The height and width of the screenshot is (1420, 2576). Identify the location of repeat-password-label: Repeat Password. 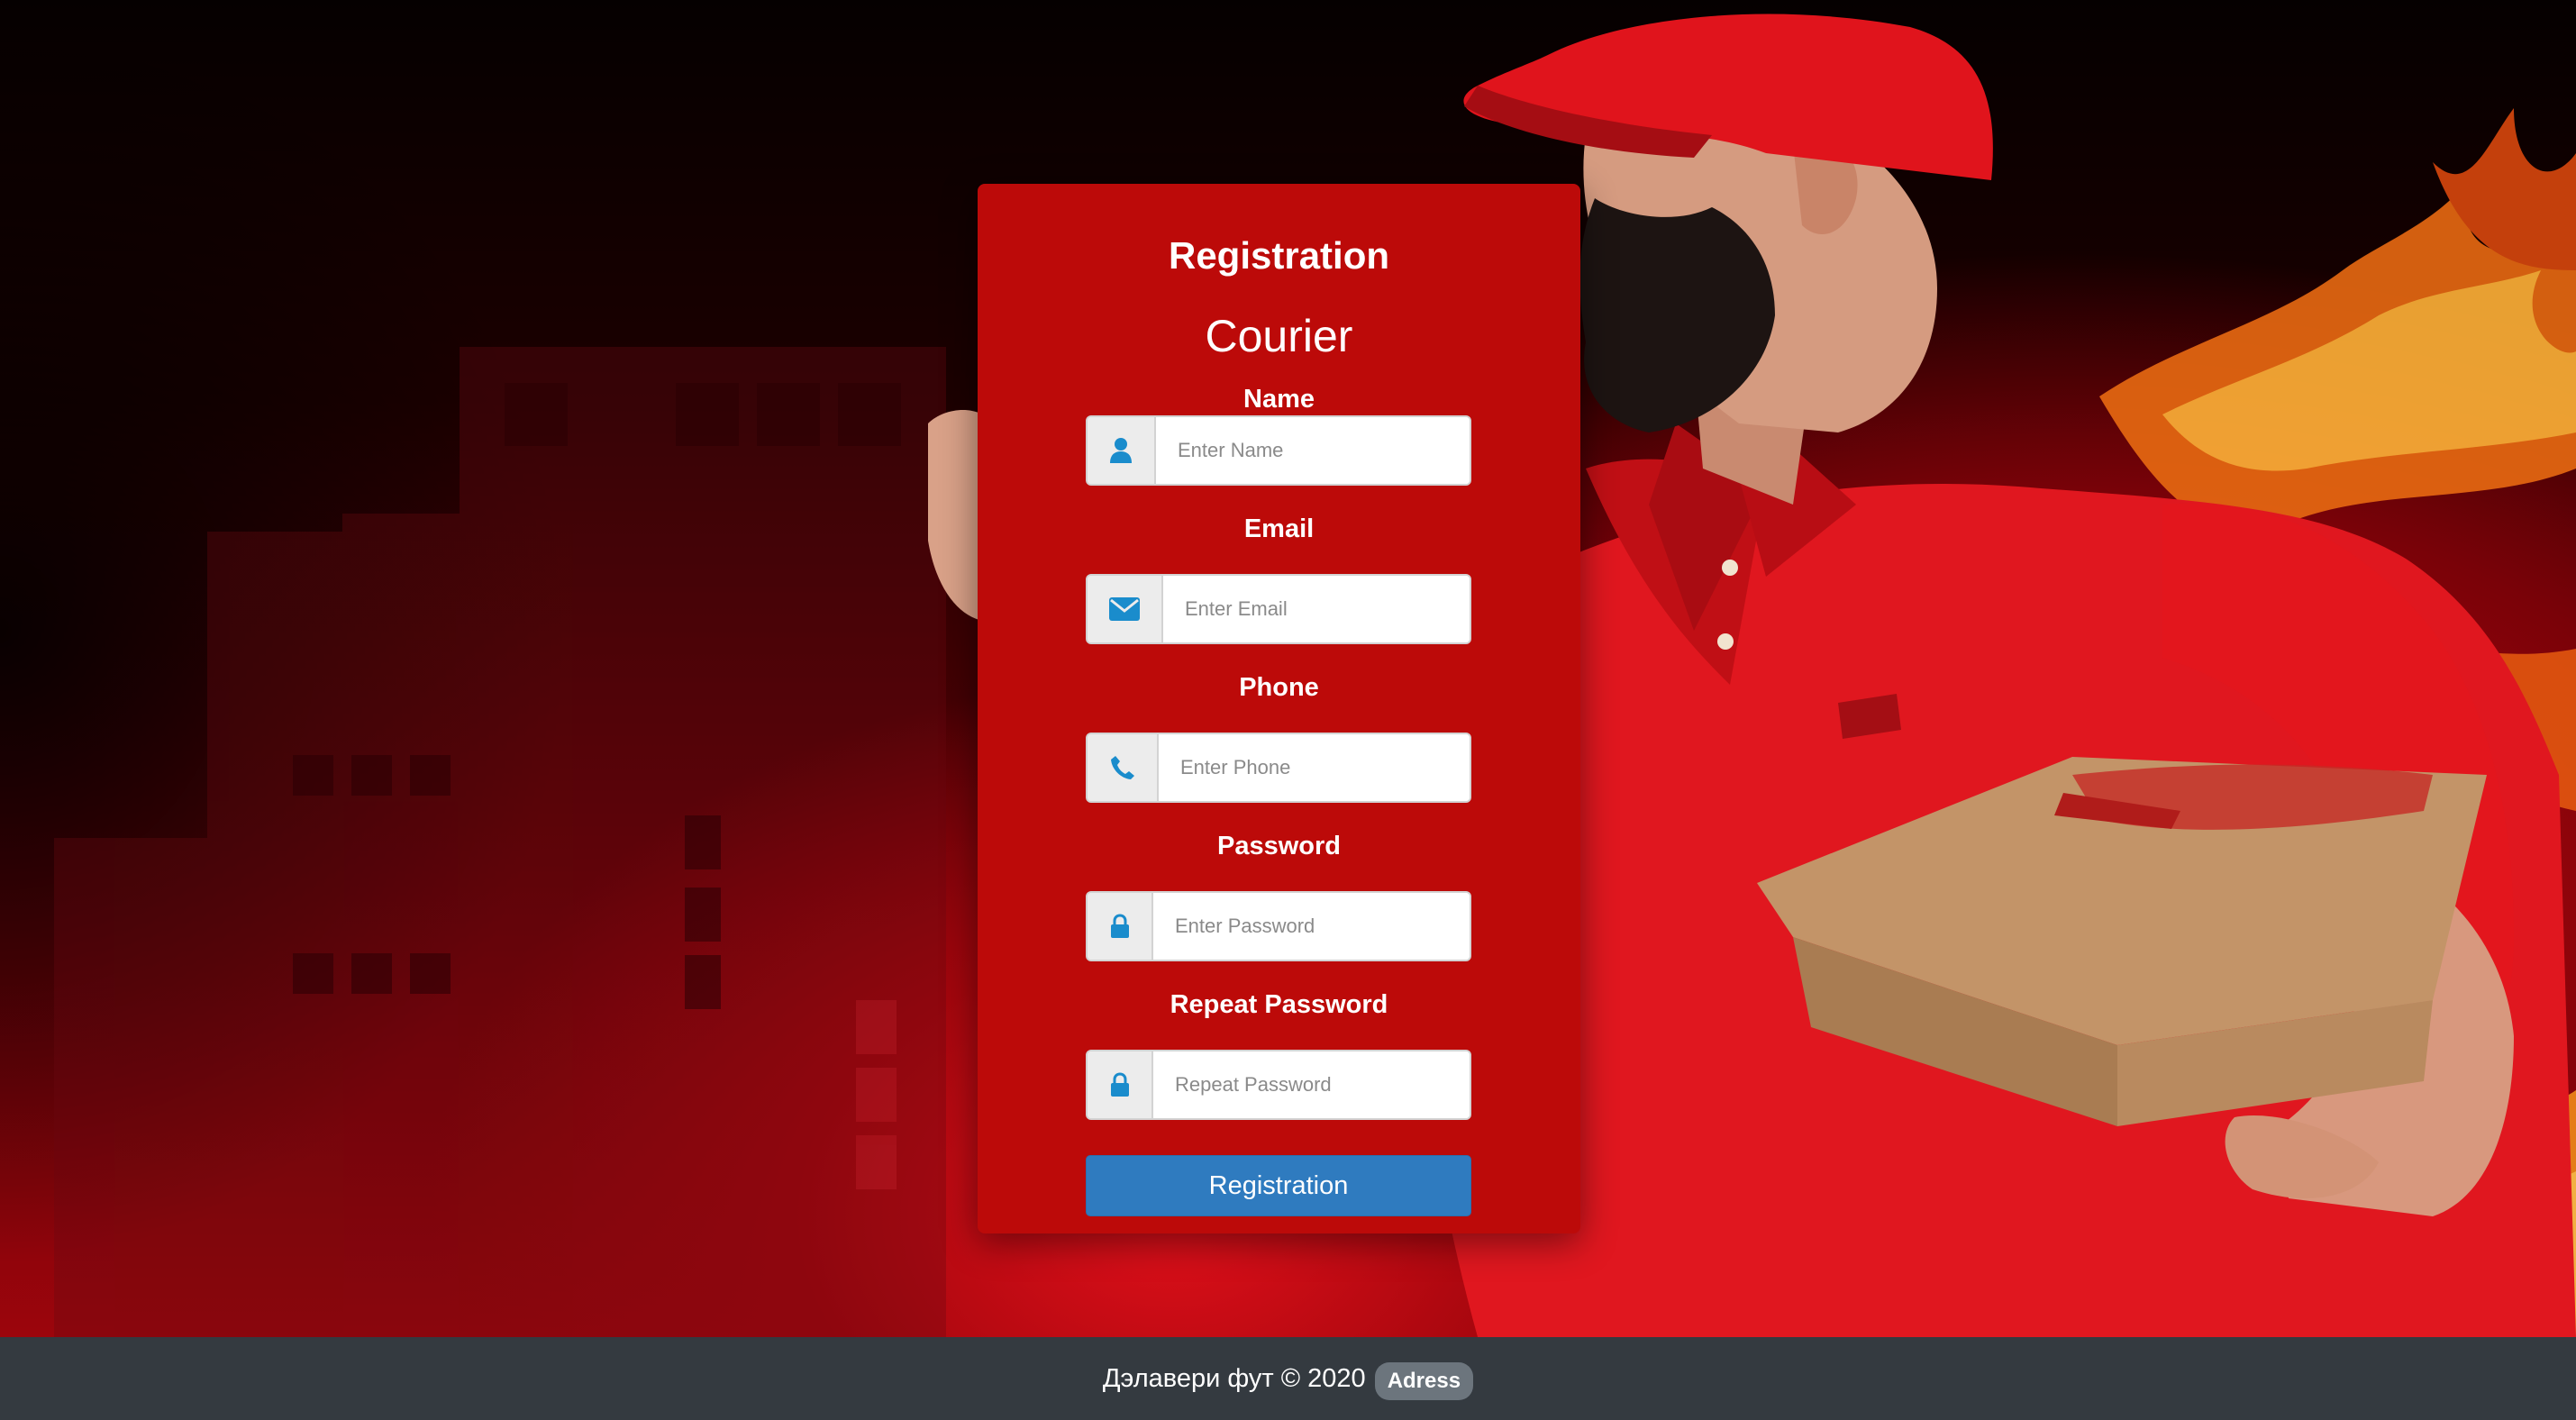
(1279, 1004).